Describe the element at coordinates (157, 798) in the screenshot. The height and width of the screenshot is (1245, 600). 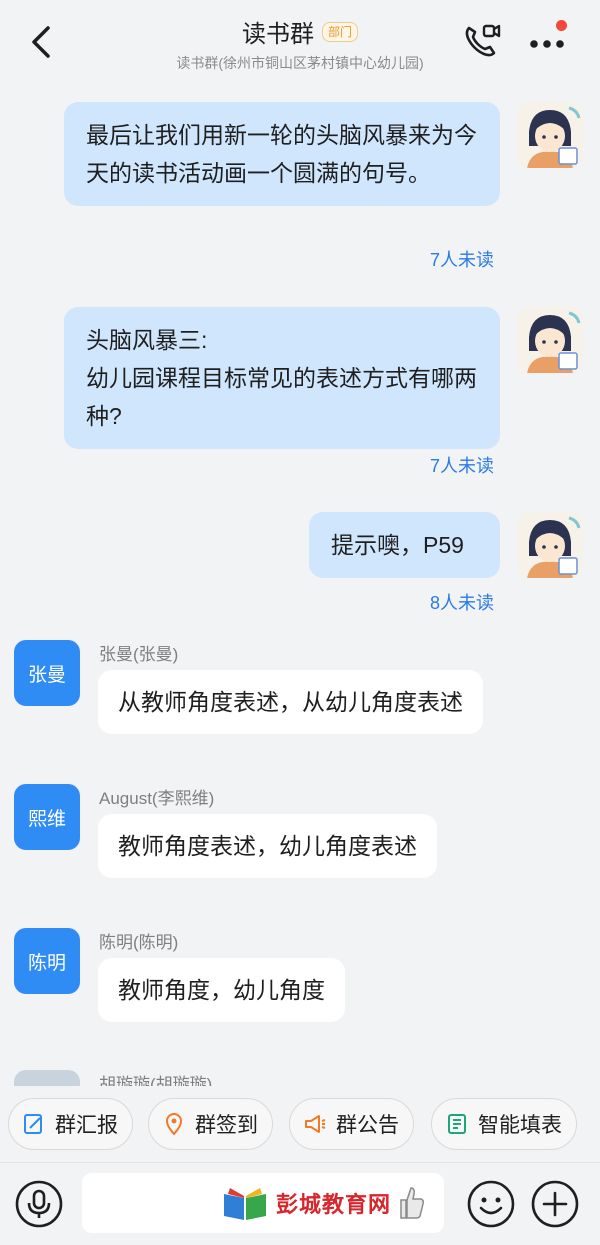
I see `sender-name: August(李熙维)` at that location.